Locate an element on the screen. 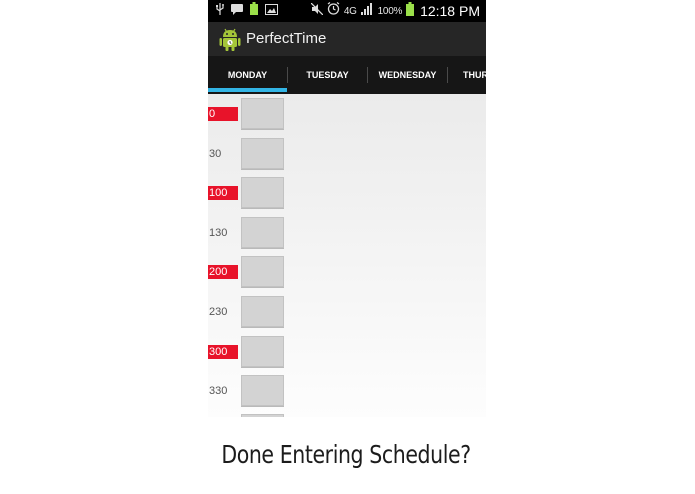 Image resolution: width=695 pixels, height=494 pixels. selected-tab-indicator is located at coordinates (247, 90).